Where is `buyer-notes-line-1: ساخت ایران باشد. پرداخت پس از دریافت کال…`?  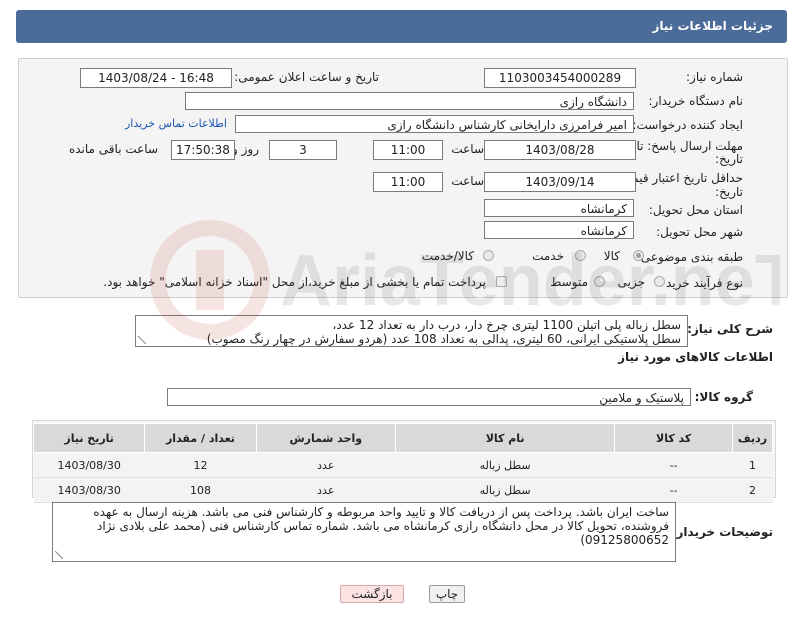 buyer-notes-line-1: ساخت ایران باشد. پرداخت پس از دریافت کال… is located at coordinates (381, 512).